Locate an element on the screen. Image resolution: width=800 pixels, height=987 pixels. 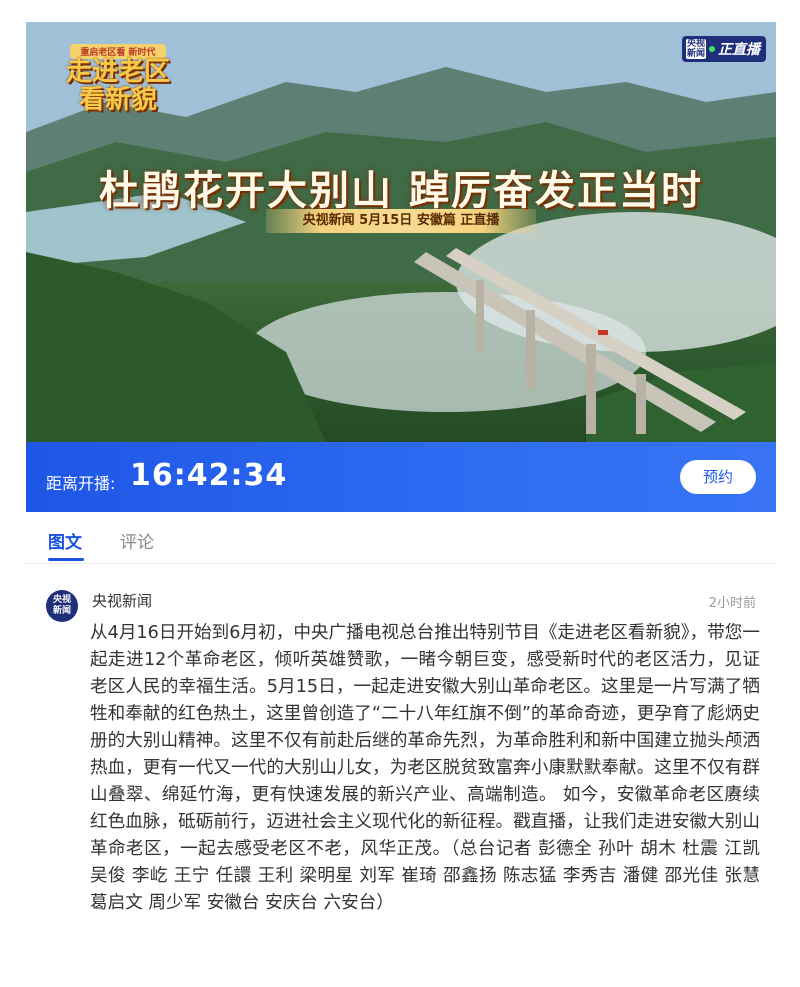
content-tabs: 图文 评论 is located at coordinates (401, 538).